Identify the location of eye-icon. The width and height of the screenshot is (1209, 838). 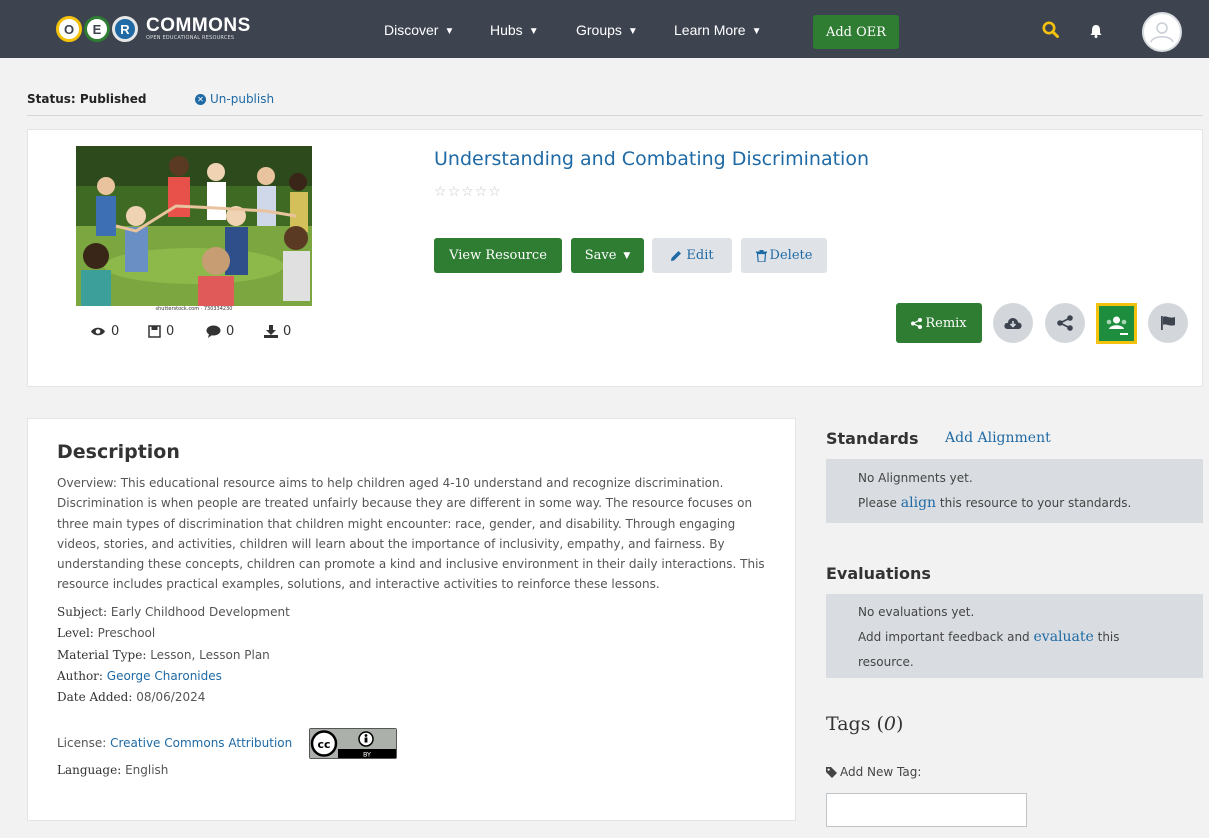
(98, 331).